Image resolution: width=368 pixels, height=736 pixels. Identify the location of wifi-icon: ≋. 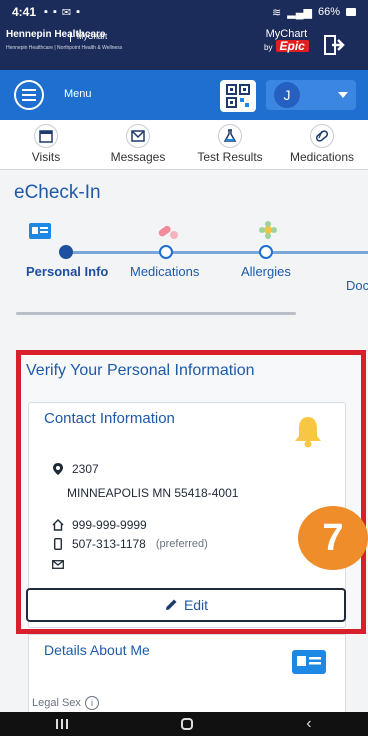
(277, 12).